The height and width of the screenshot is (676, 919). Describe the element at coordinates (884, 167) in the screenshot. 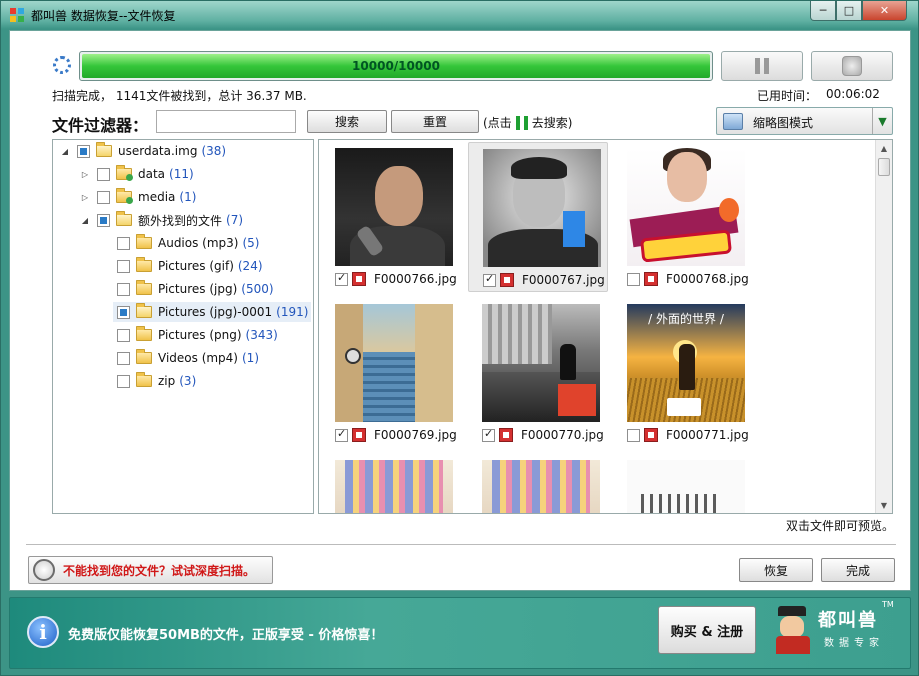

I see `scroll-thumb` at that location.